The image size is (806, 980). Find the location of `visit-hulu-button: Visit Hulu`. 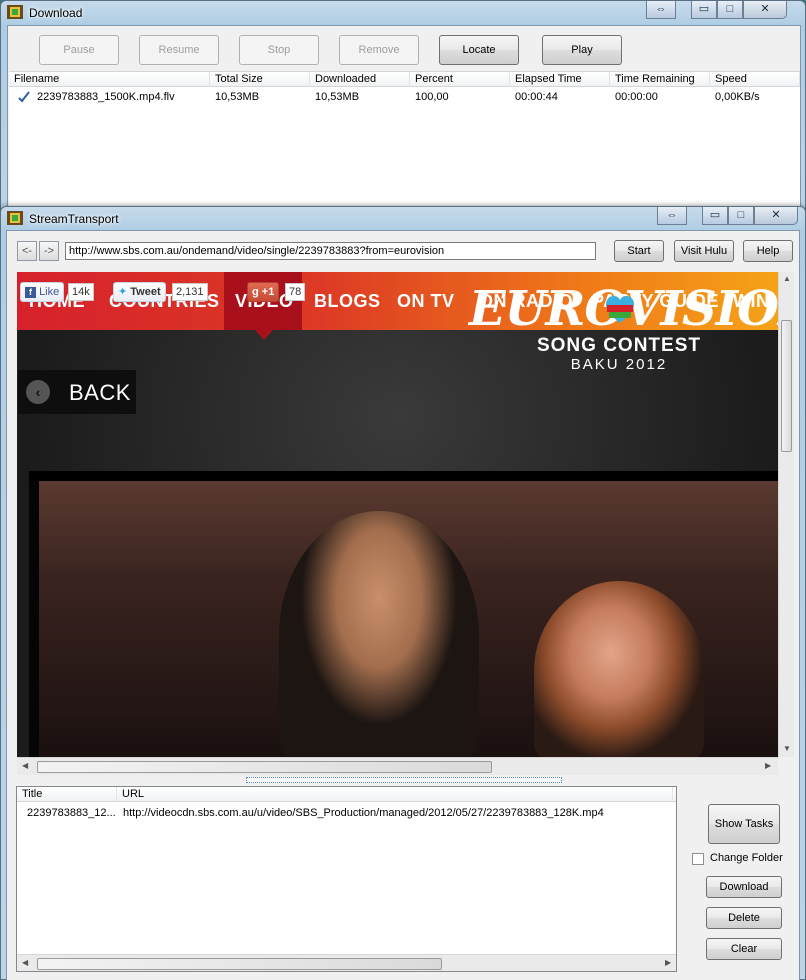

visit-hulu-button: Visit Hulu is located at coordinates (704, 251).